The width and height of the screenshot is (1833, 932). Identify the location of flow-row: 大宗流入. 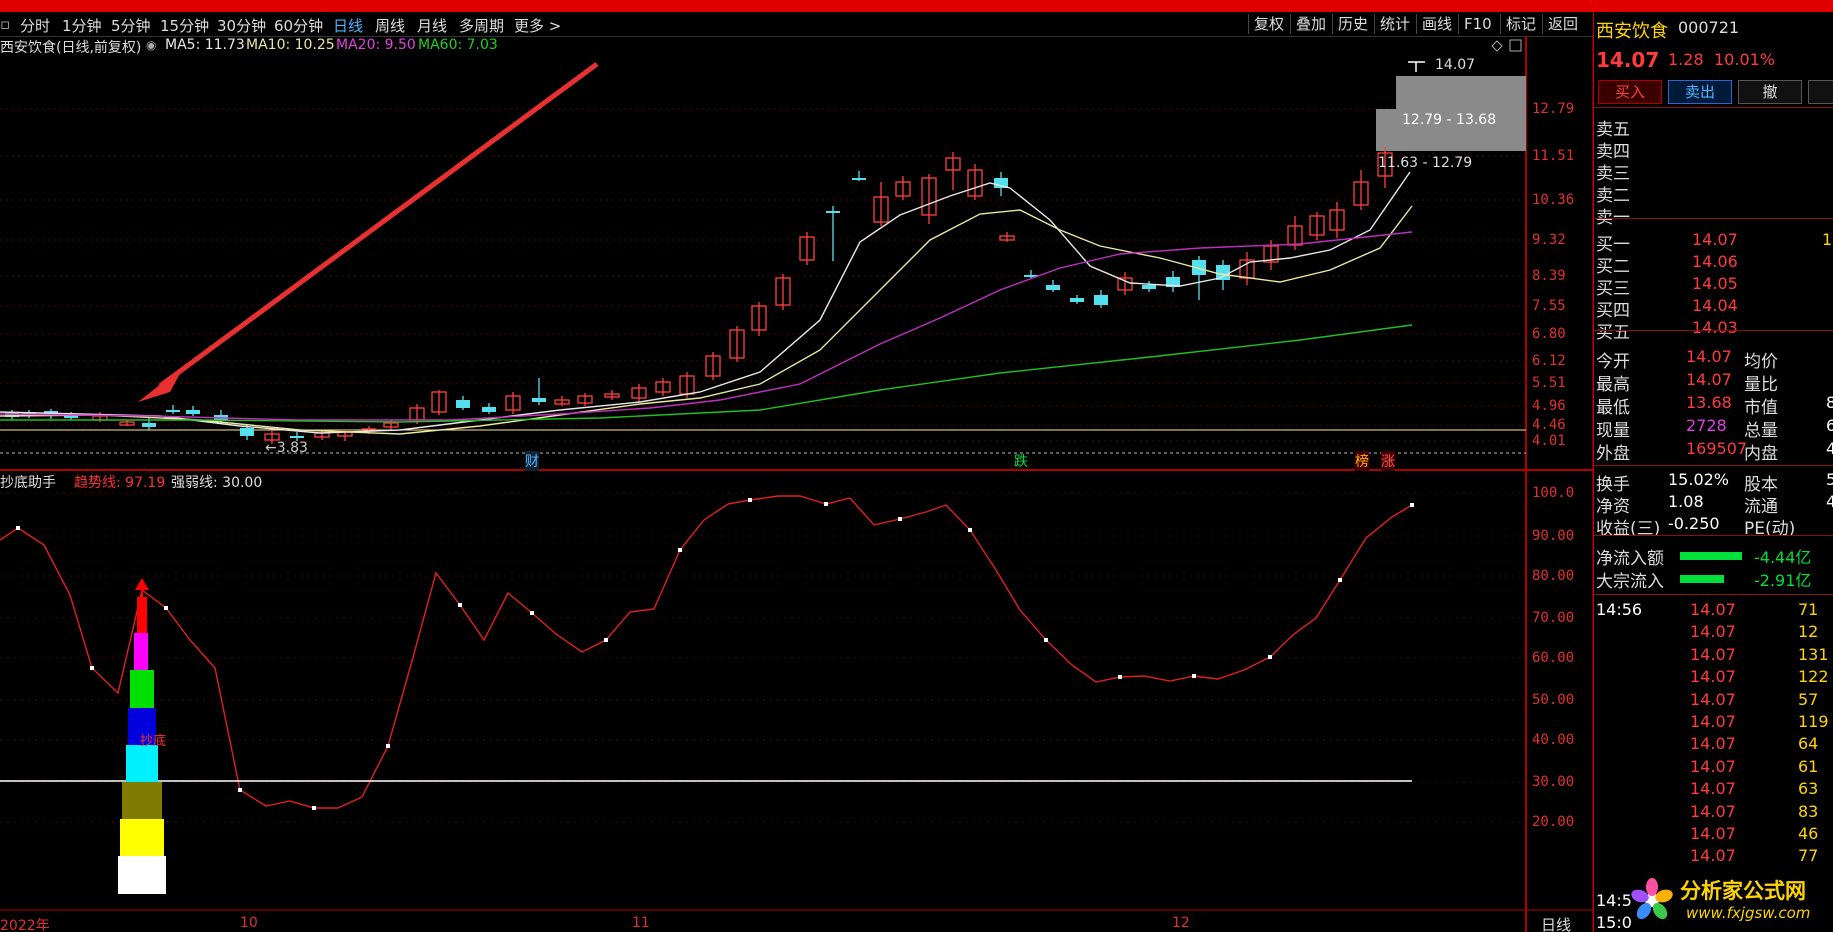
(1630, 582).